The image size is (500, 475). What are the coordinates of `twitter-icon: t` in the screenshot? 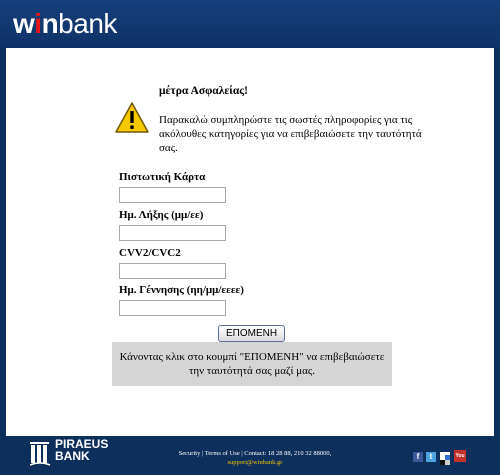 It's located at (431, 457).